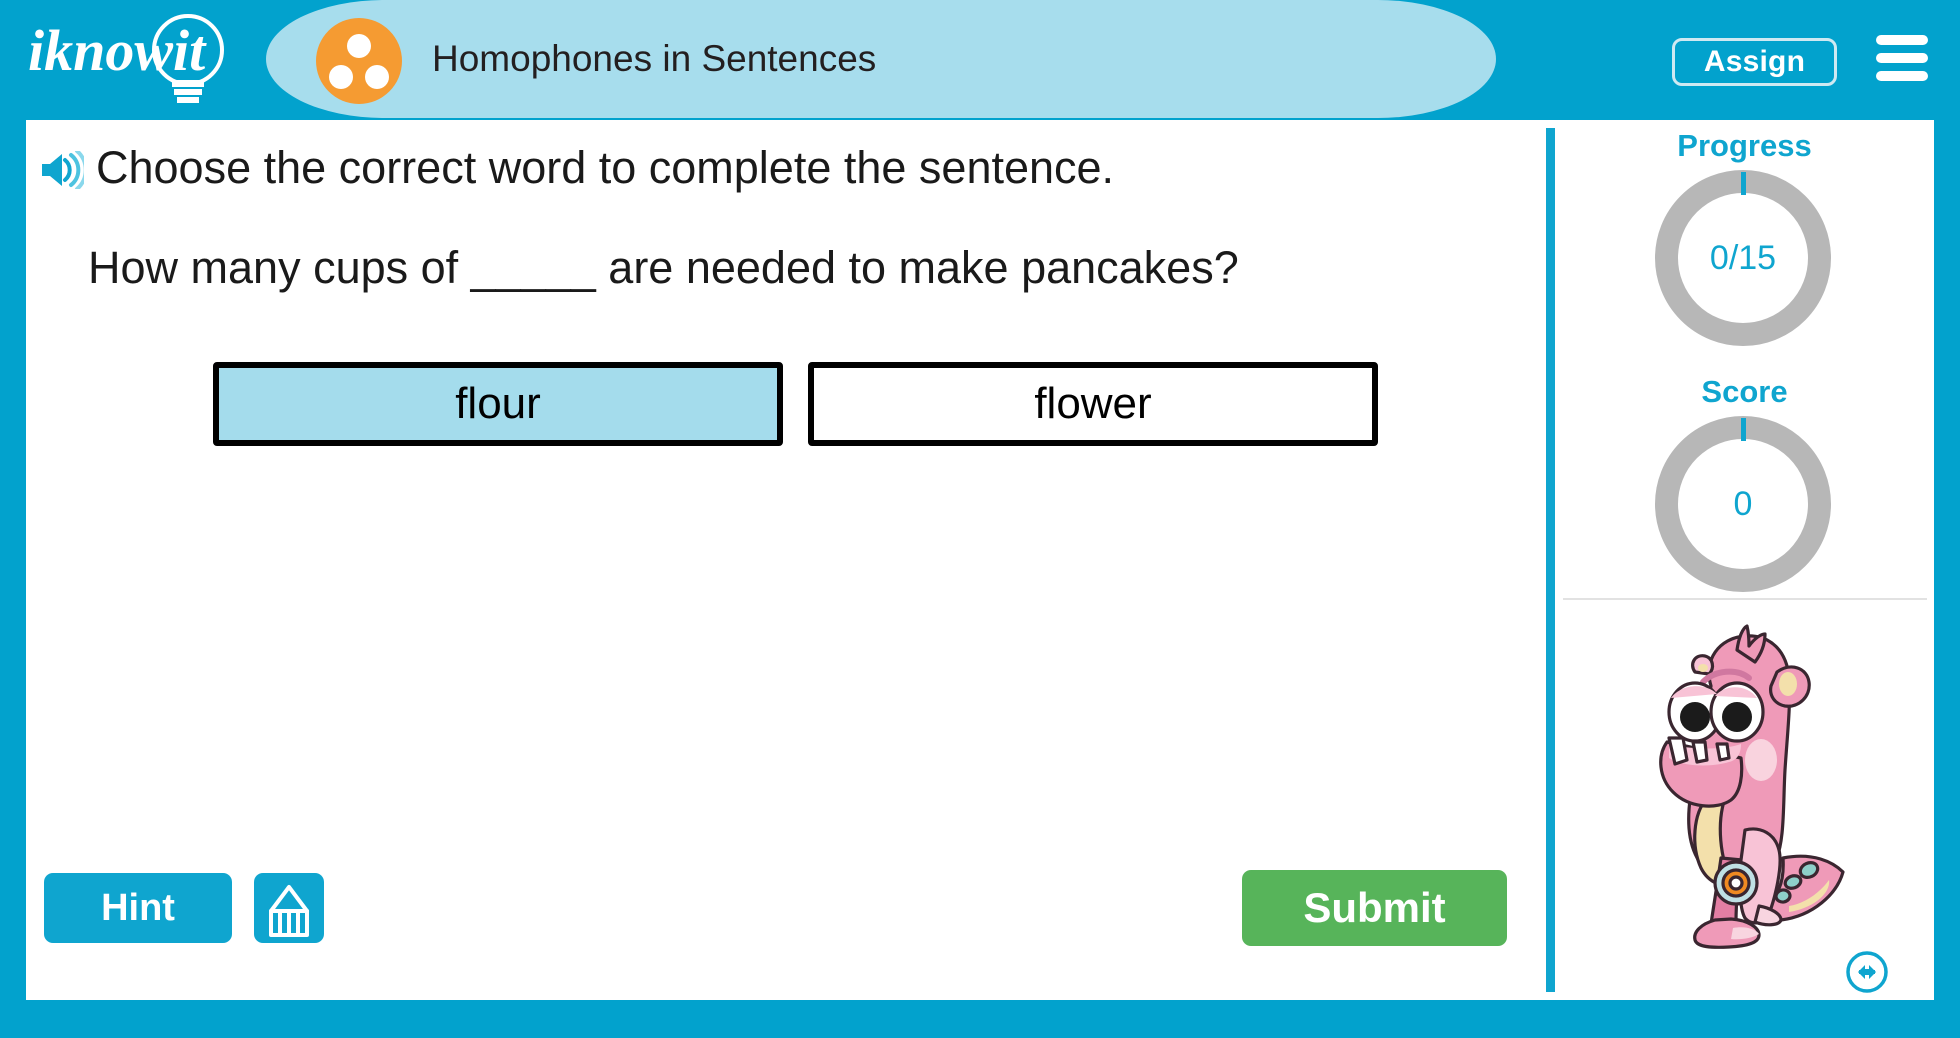 The width and height of the screenshot is (1960, 1038). I want to click on hint-button: Hint, so click(138, 908).